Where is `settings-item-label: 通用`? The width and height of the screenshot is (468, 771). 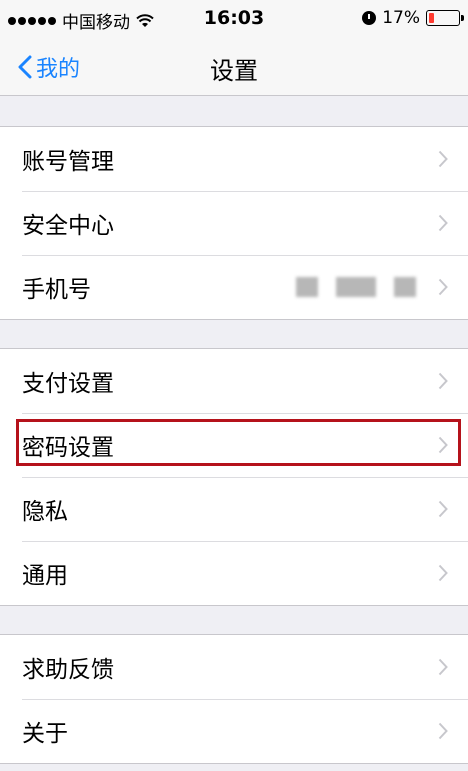
settings-item-label: 通用 is located at coordinates (45, 576).